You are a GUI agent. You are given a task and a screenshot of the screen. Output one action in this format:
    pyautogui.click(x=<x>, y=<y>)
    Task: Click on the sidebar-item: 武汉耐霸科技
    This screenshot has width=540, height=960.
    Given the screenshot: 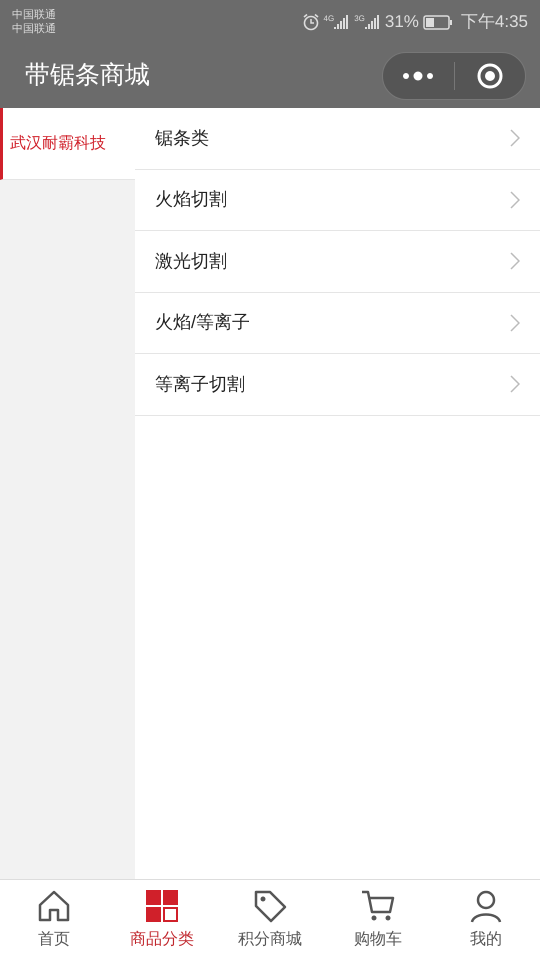 What is the action you would take?
    pyautogui.click(x=67, y=144)
    